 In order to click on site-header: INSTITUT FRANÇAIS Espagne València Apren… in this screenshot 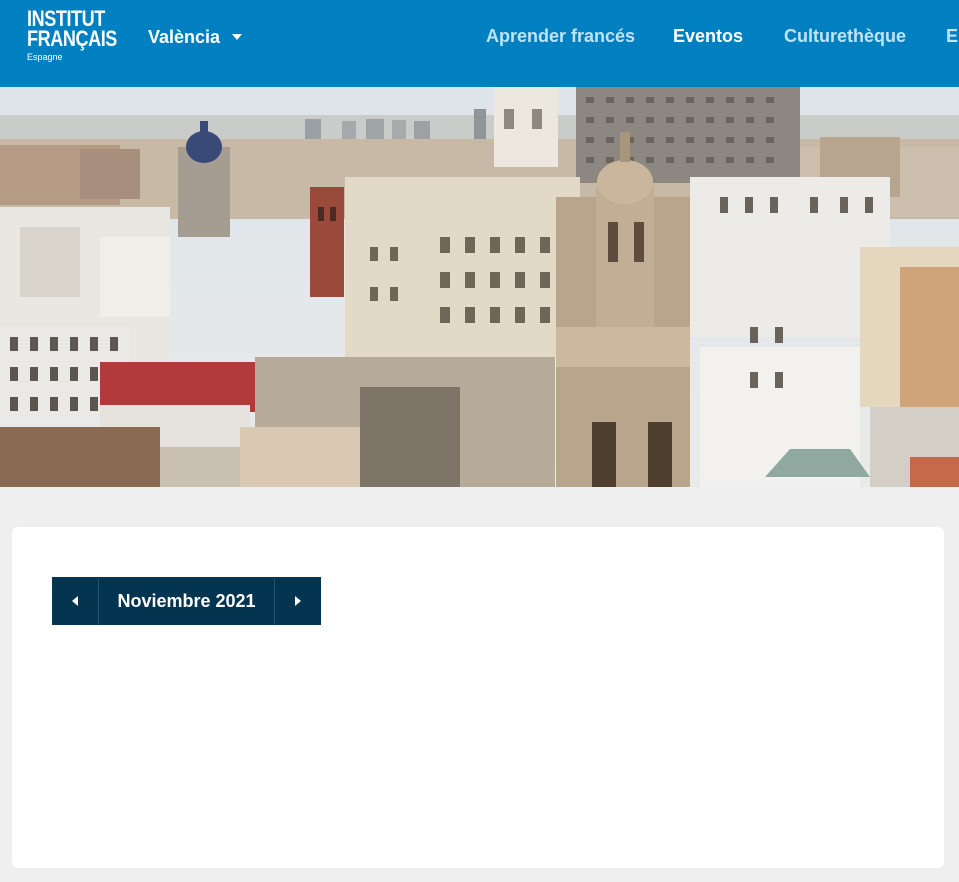, I will do `click(479, 43)`.